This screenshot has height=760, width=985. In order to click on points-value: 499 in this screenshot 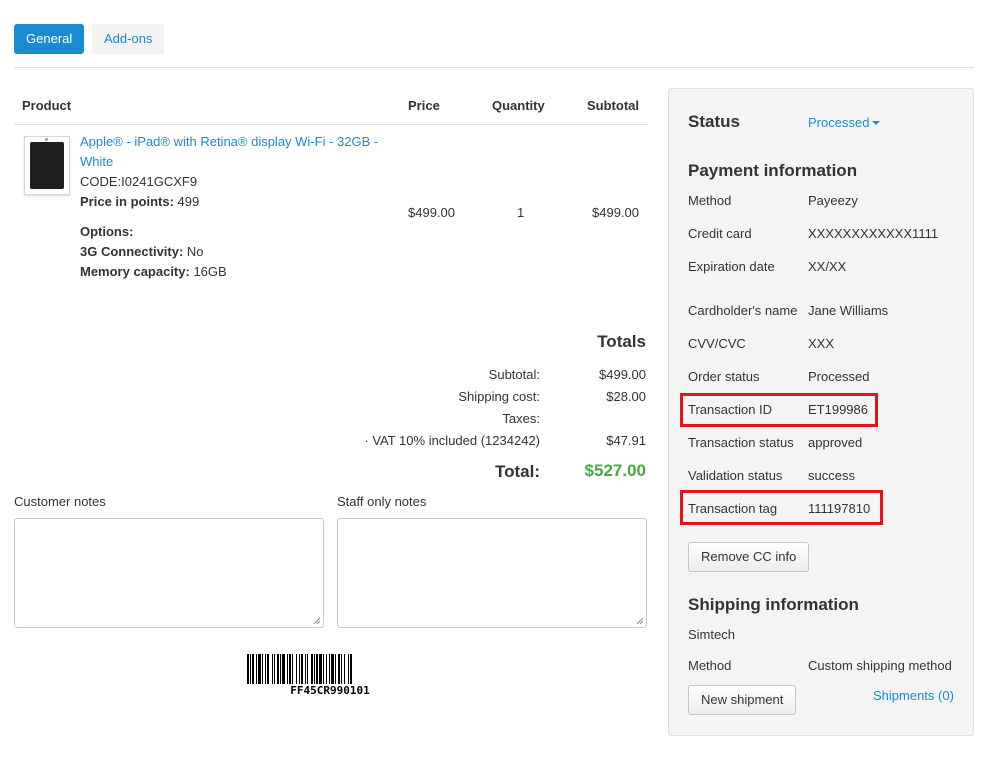, I will do `click(188, 201)`.